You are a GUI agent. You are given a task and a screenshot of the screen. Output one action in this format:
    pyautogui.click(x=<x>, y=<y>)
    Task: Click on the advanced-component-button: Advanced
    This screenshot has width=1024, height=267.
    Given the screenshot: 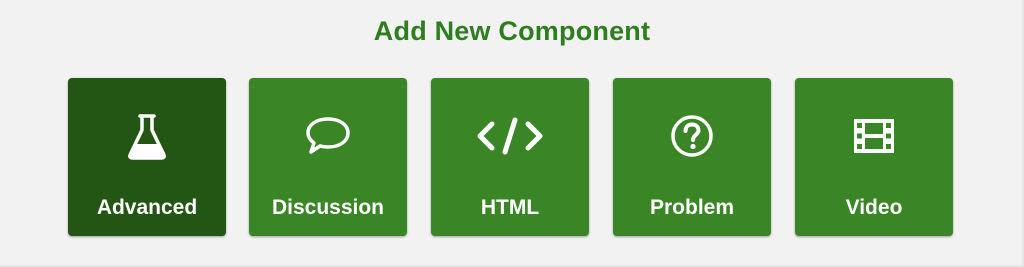 What is the action you would take?
    pyautogui.click(x=147, y=157)
    